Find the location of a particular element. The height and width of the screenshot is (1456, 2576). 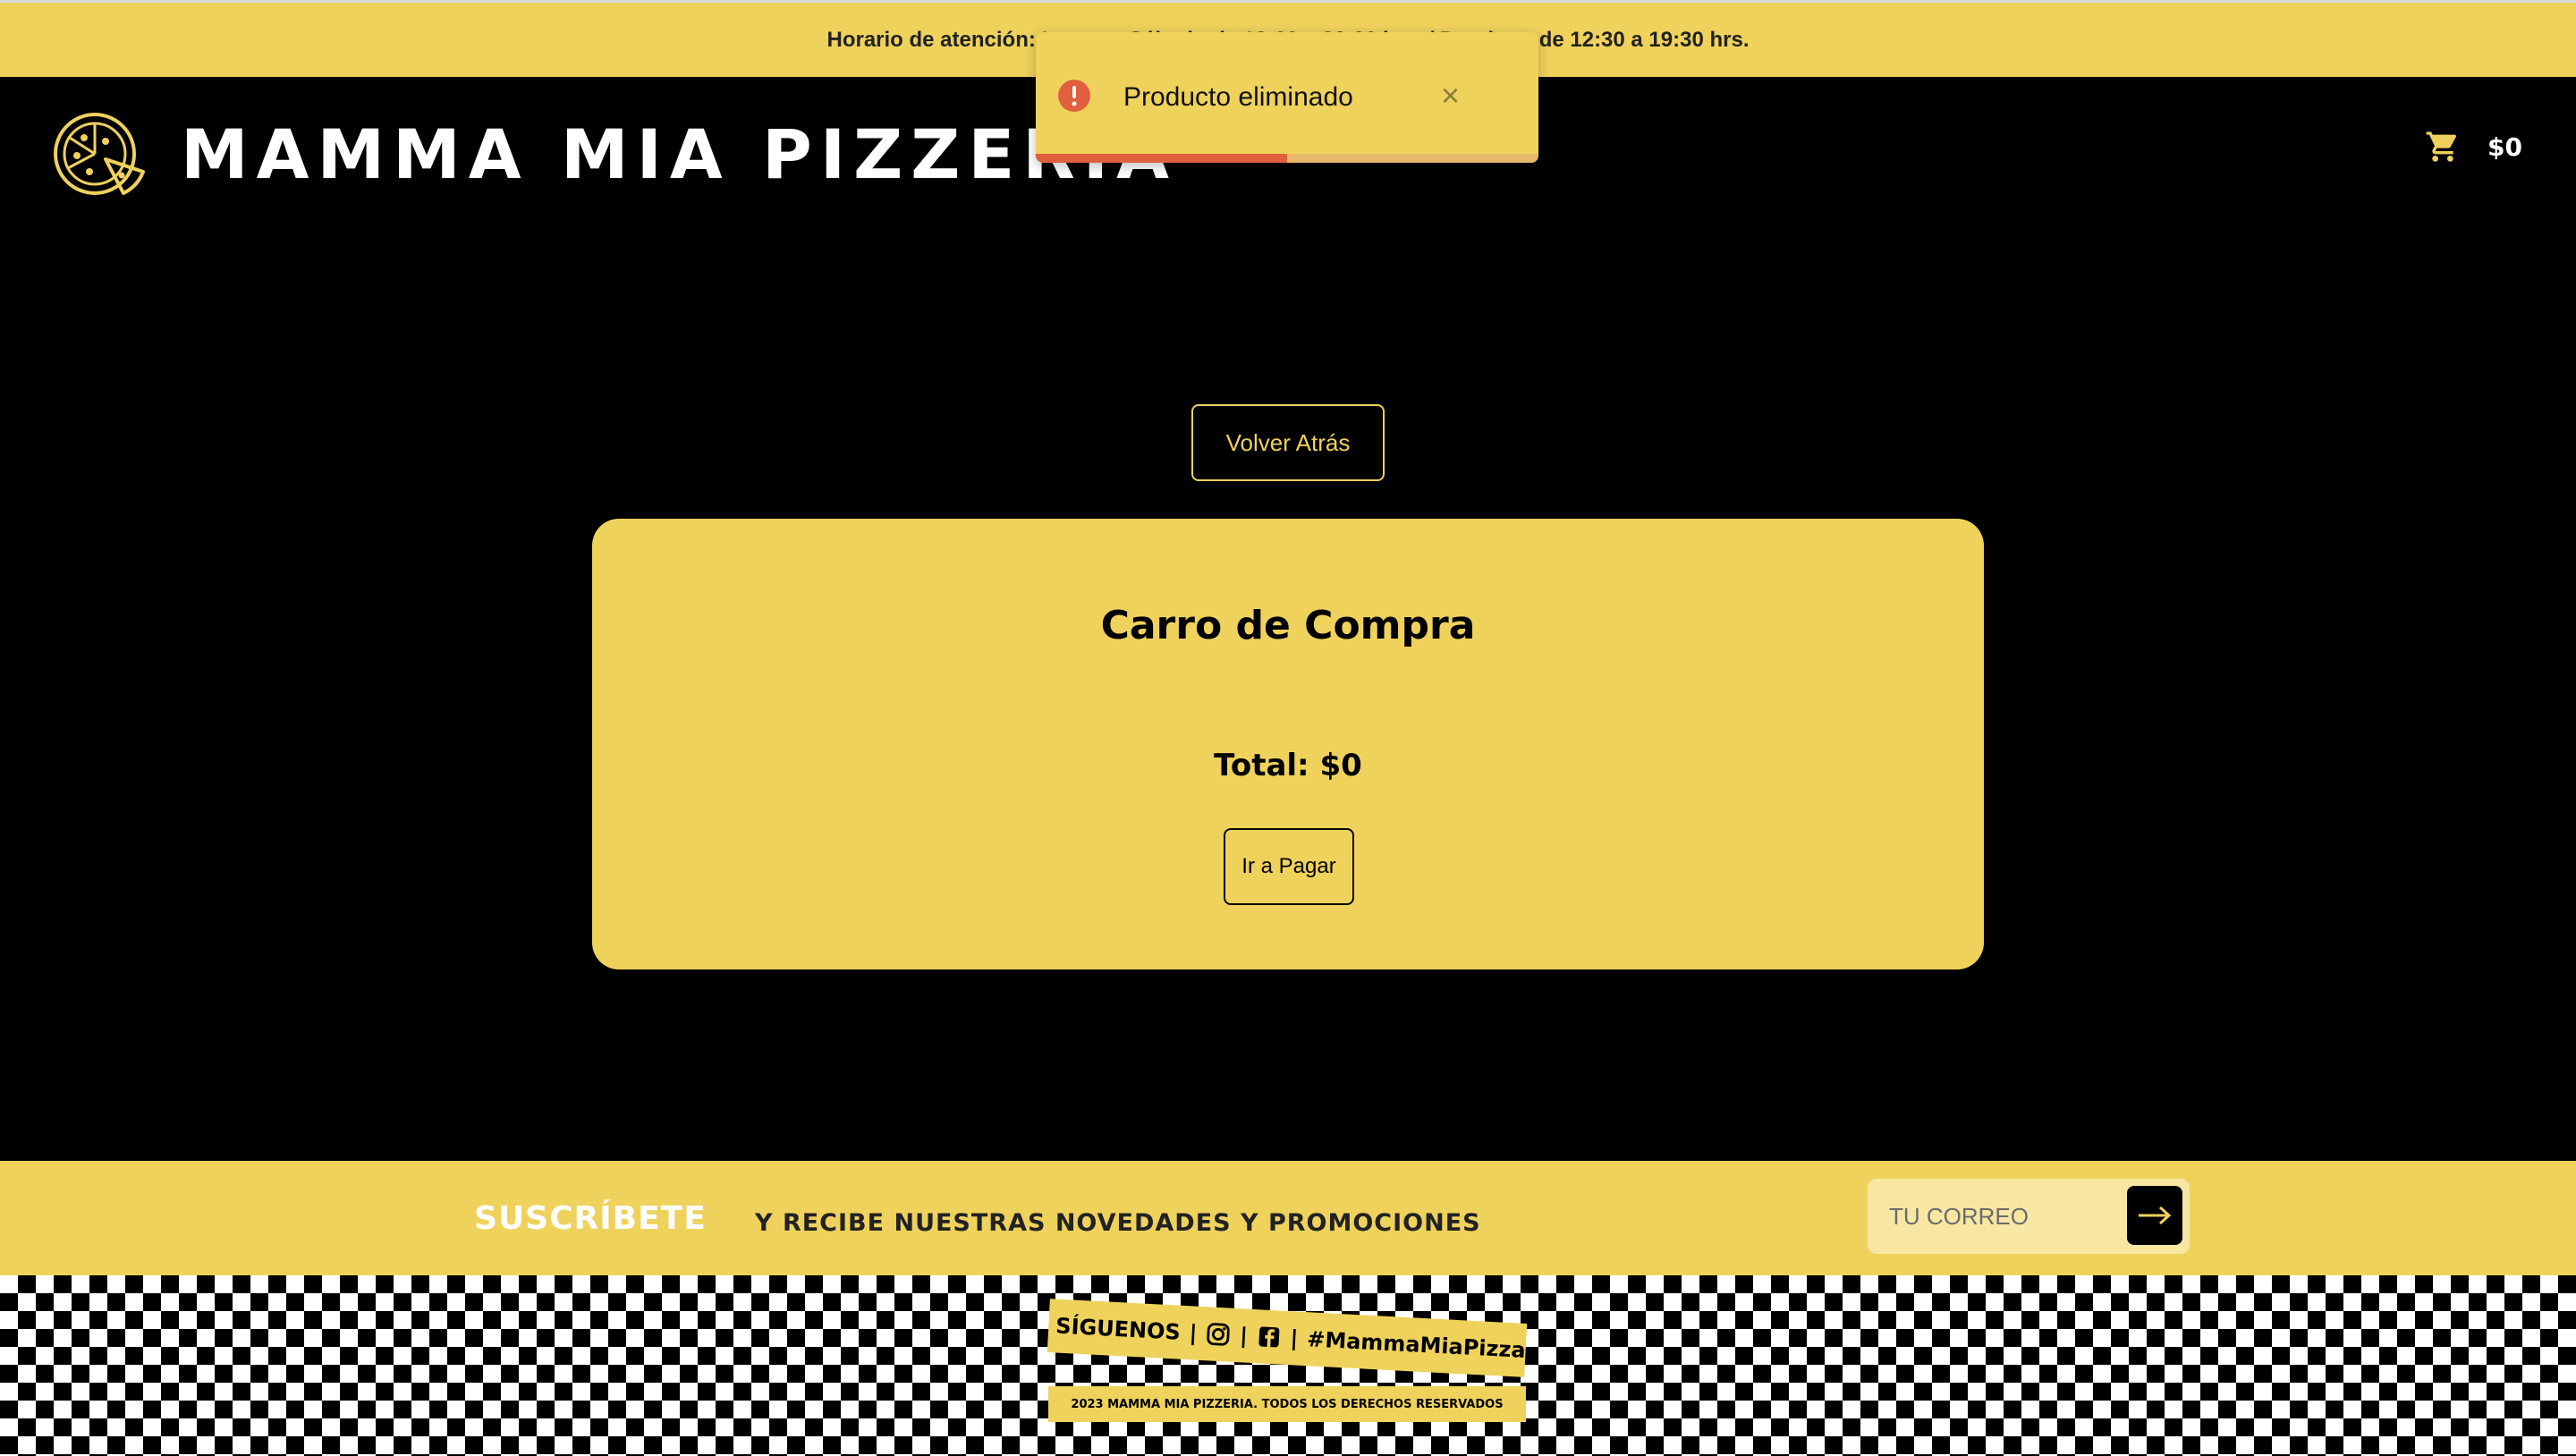

toast-close-button: × is located at coordinates (1450, 95).